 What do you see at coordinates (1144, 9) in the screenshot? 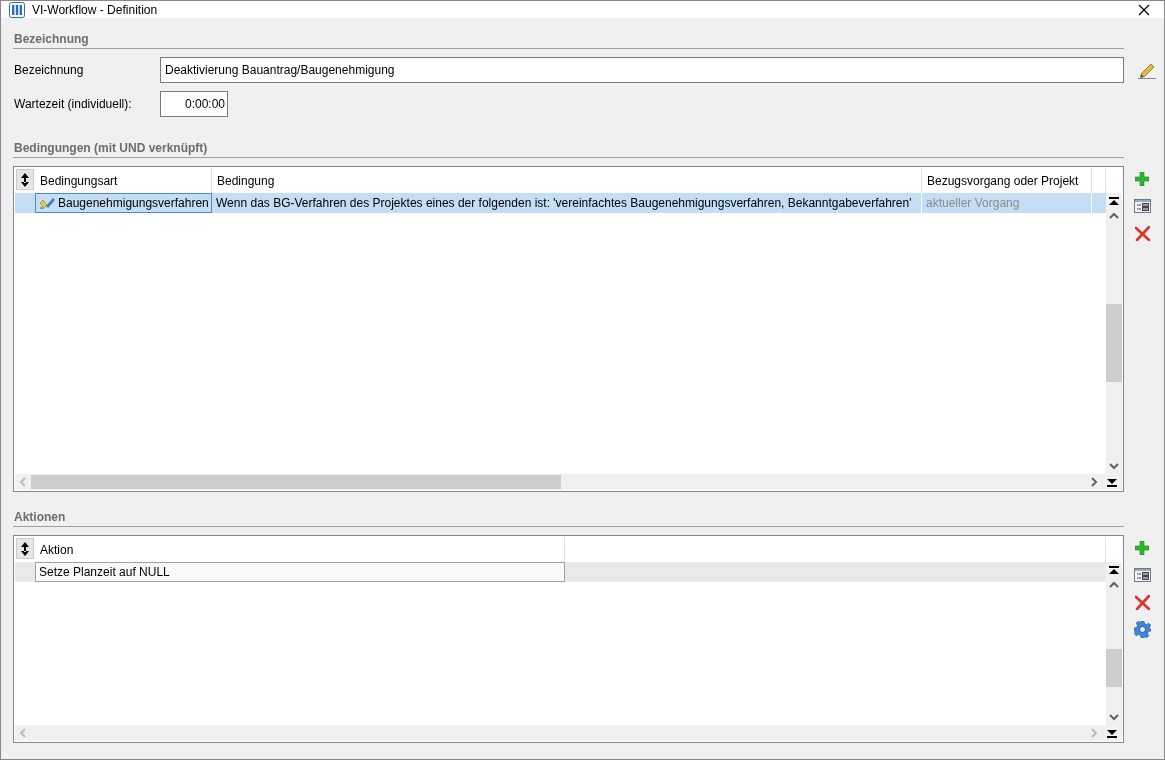
I see `close-icon` at bounding box center [1144, 9].